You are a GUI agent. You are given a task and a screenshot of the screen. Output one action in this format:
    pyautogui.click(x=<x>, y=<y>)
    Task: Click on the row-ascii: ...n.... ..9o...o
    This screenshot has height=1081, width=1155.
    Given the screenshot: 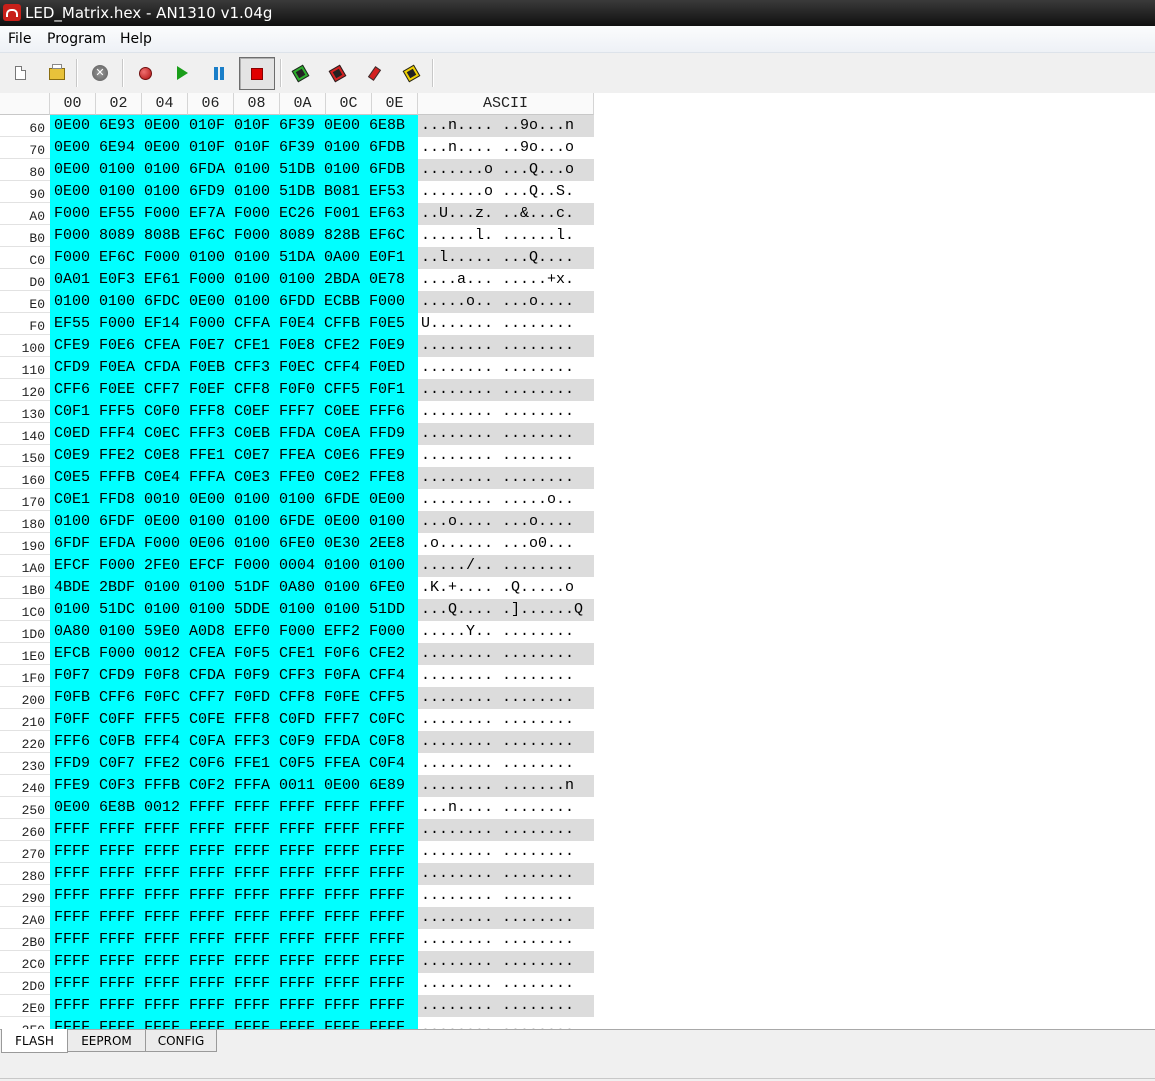 What is the action you would take?
    pyautogui.click(x=506, y=148)
    